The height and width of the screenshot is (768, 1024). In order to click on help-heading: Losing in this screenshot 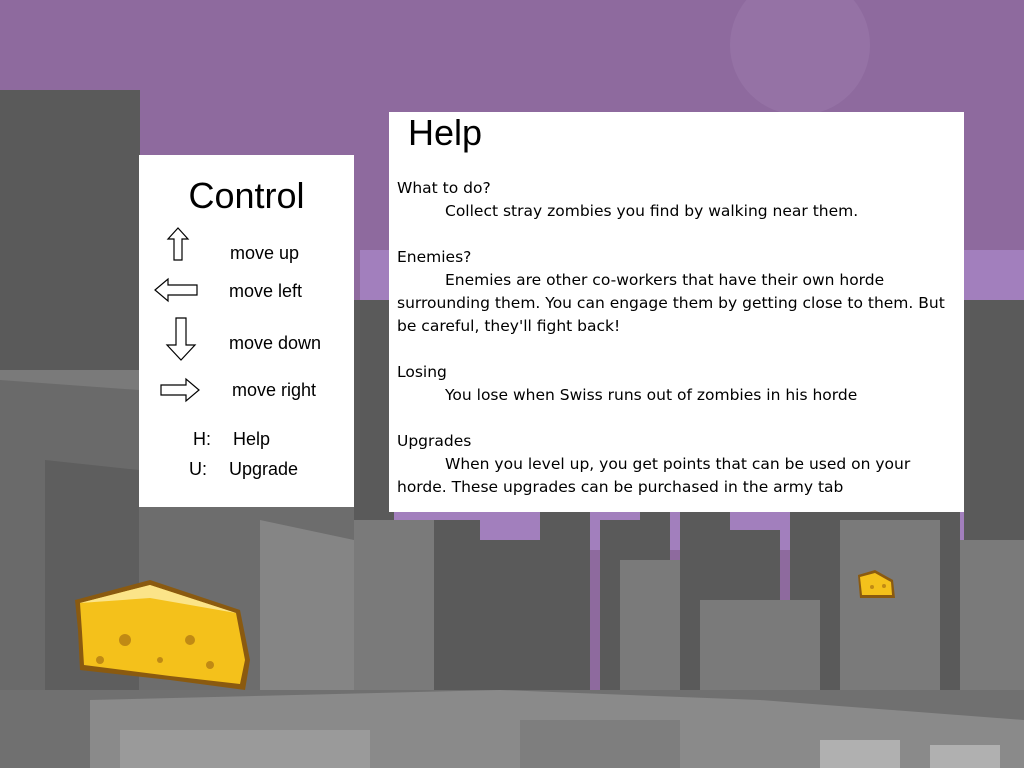, I will do `click(422, 372)`.